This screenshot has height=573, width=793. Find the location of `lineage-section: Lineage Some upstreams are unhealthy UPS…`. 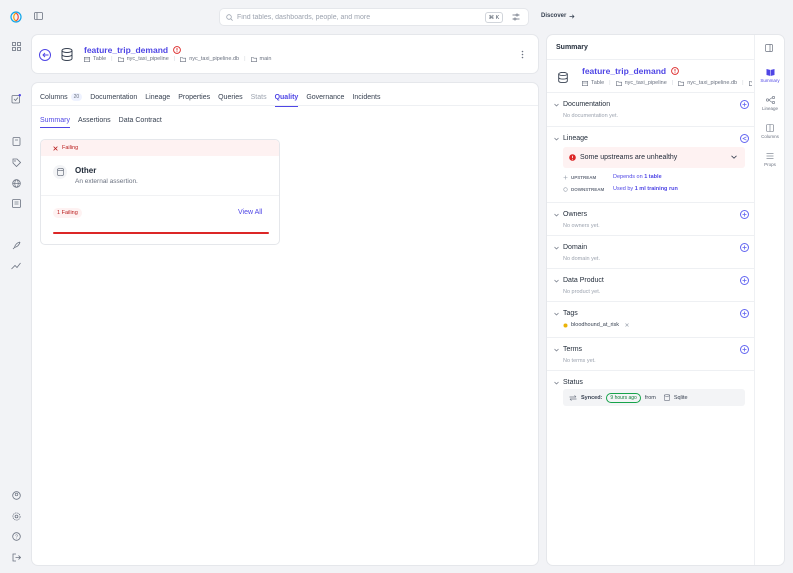

lineage-section: Lineage Some upstreams are unhealthy UPS… is located at coordinates (650, 164).